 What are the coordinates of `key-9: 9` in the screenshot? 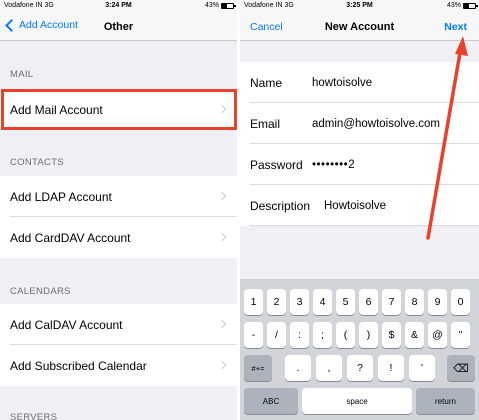 It's located at (437, 302).